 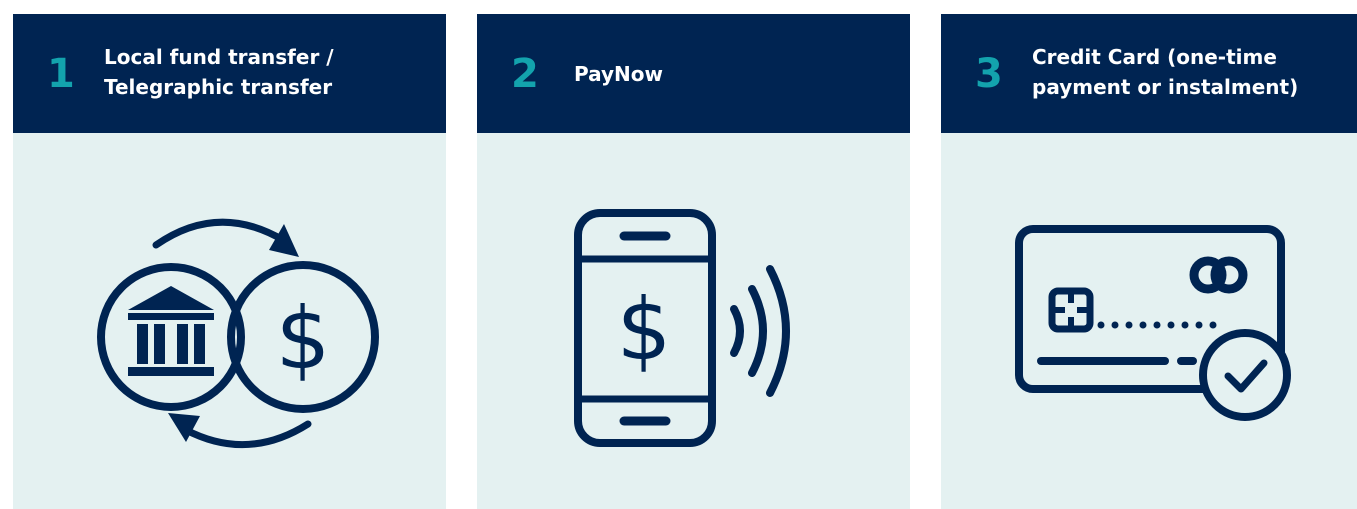 I want to click on step-number: 1, so click(x=61, y=74).